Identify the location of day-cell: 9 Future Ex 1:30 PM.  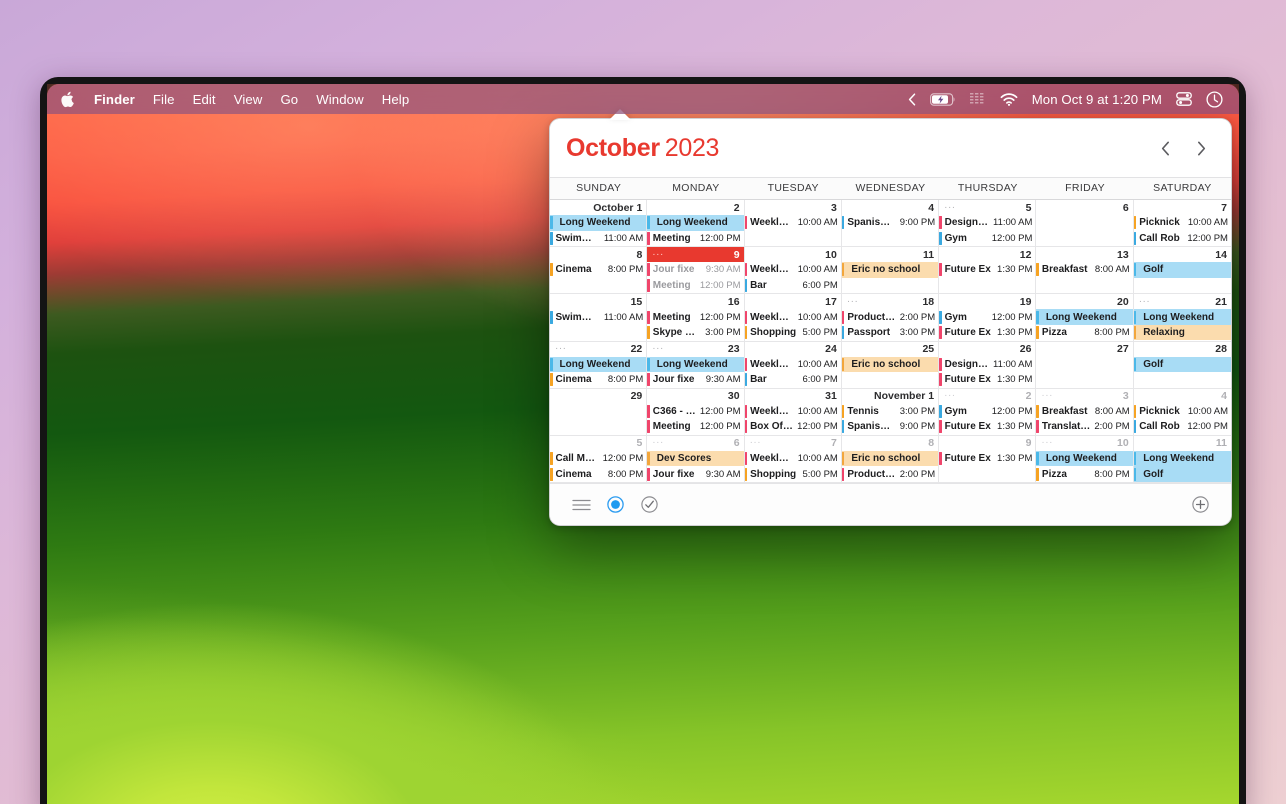
(988, 459).